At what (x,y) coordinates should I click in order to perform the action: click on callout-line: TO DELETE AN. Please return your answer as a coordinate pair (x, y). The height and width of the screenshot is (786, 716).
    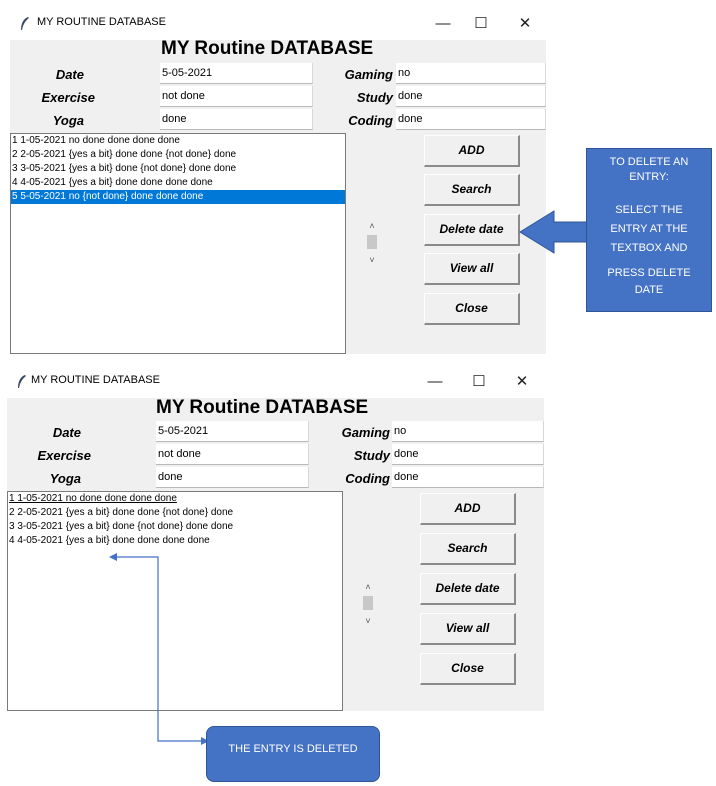
    Looking at the image, I should click on (649, 162).